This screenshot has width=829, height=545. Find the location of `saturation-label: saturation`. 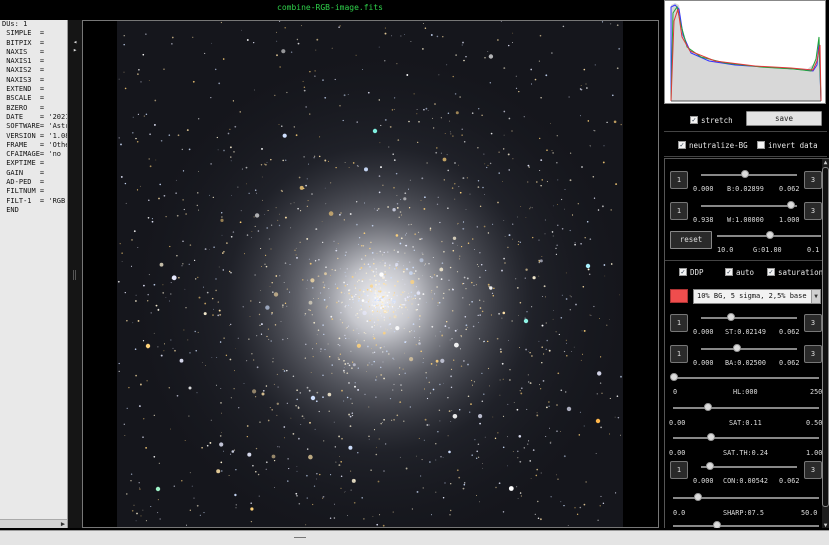

saturation-label: saturation is located at coordinates (801, 272).